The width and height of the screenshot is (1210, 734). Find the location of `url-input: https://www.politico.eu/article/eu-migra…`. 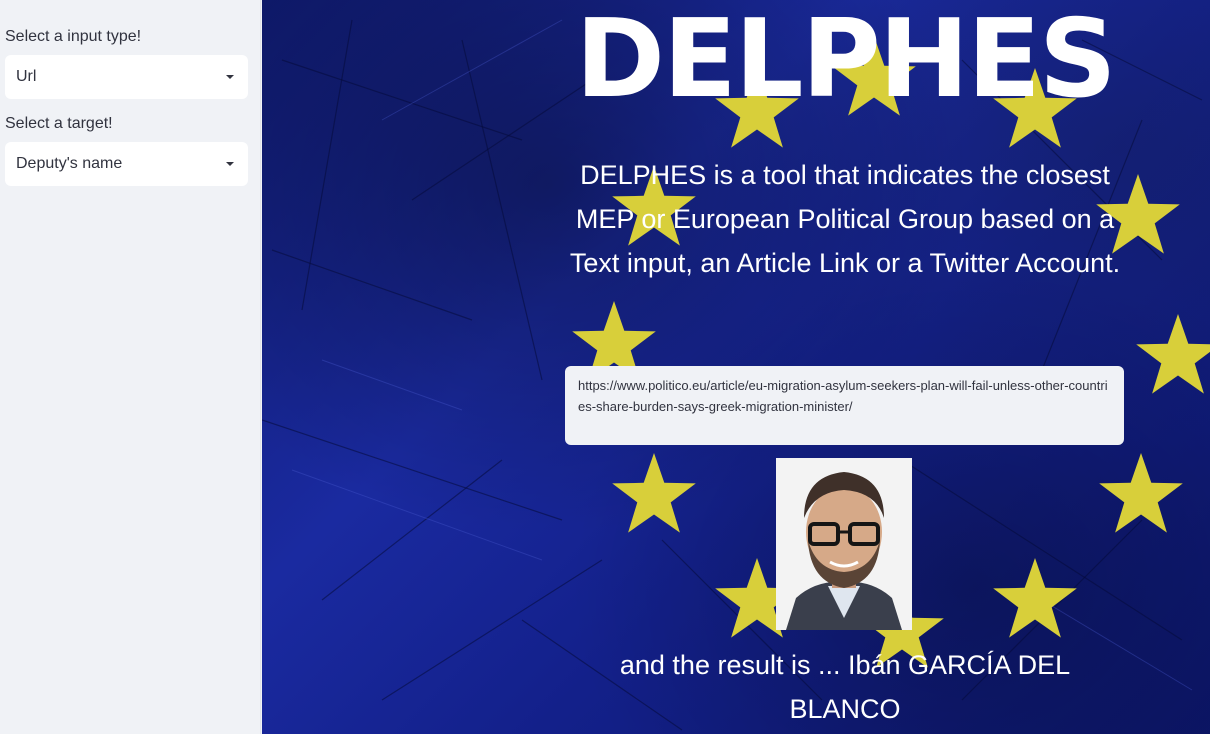

url-input: https://www.politico.eu/article/eu-migra… is located at coordinates (844, 405).